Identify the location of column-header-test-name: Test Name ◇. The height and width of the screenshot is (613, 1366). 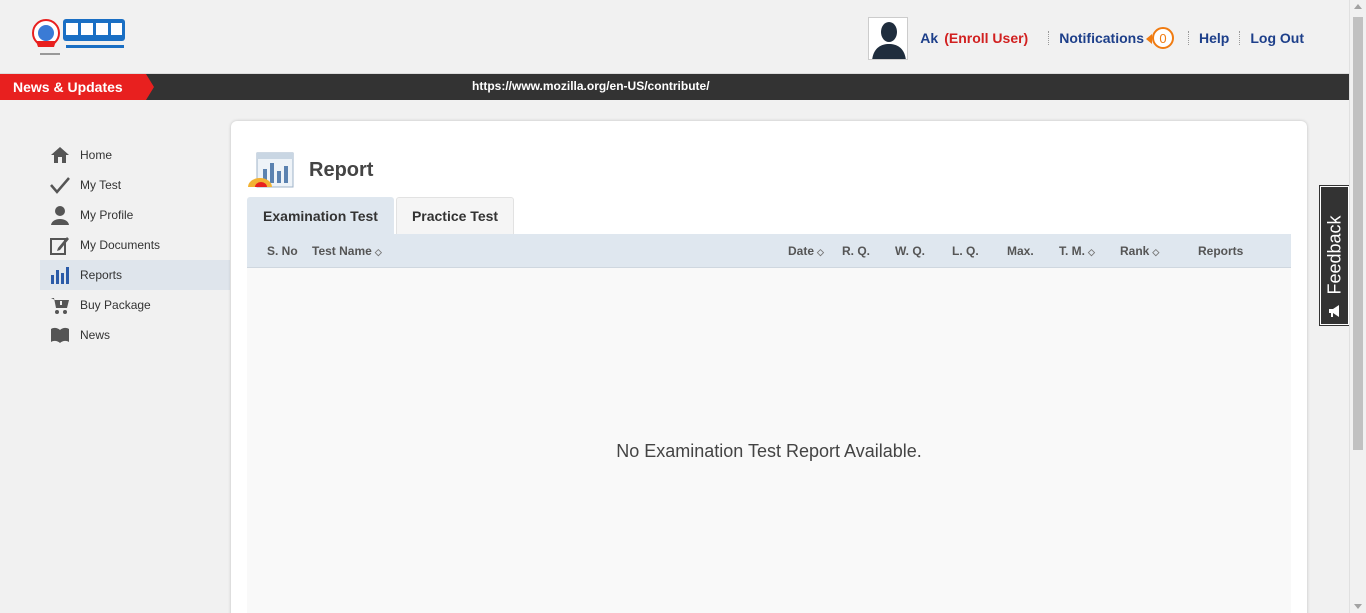
(347, 251).